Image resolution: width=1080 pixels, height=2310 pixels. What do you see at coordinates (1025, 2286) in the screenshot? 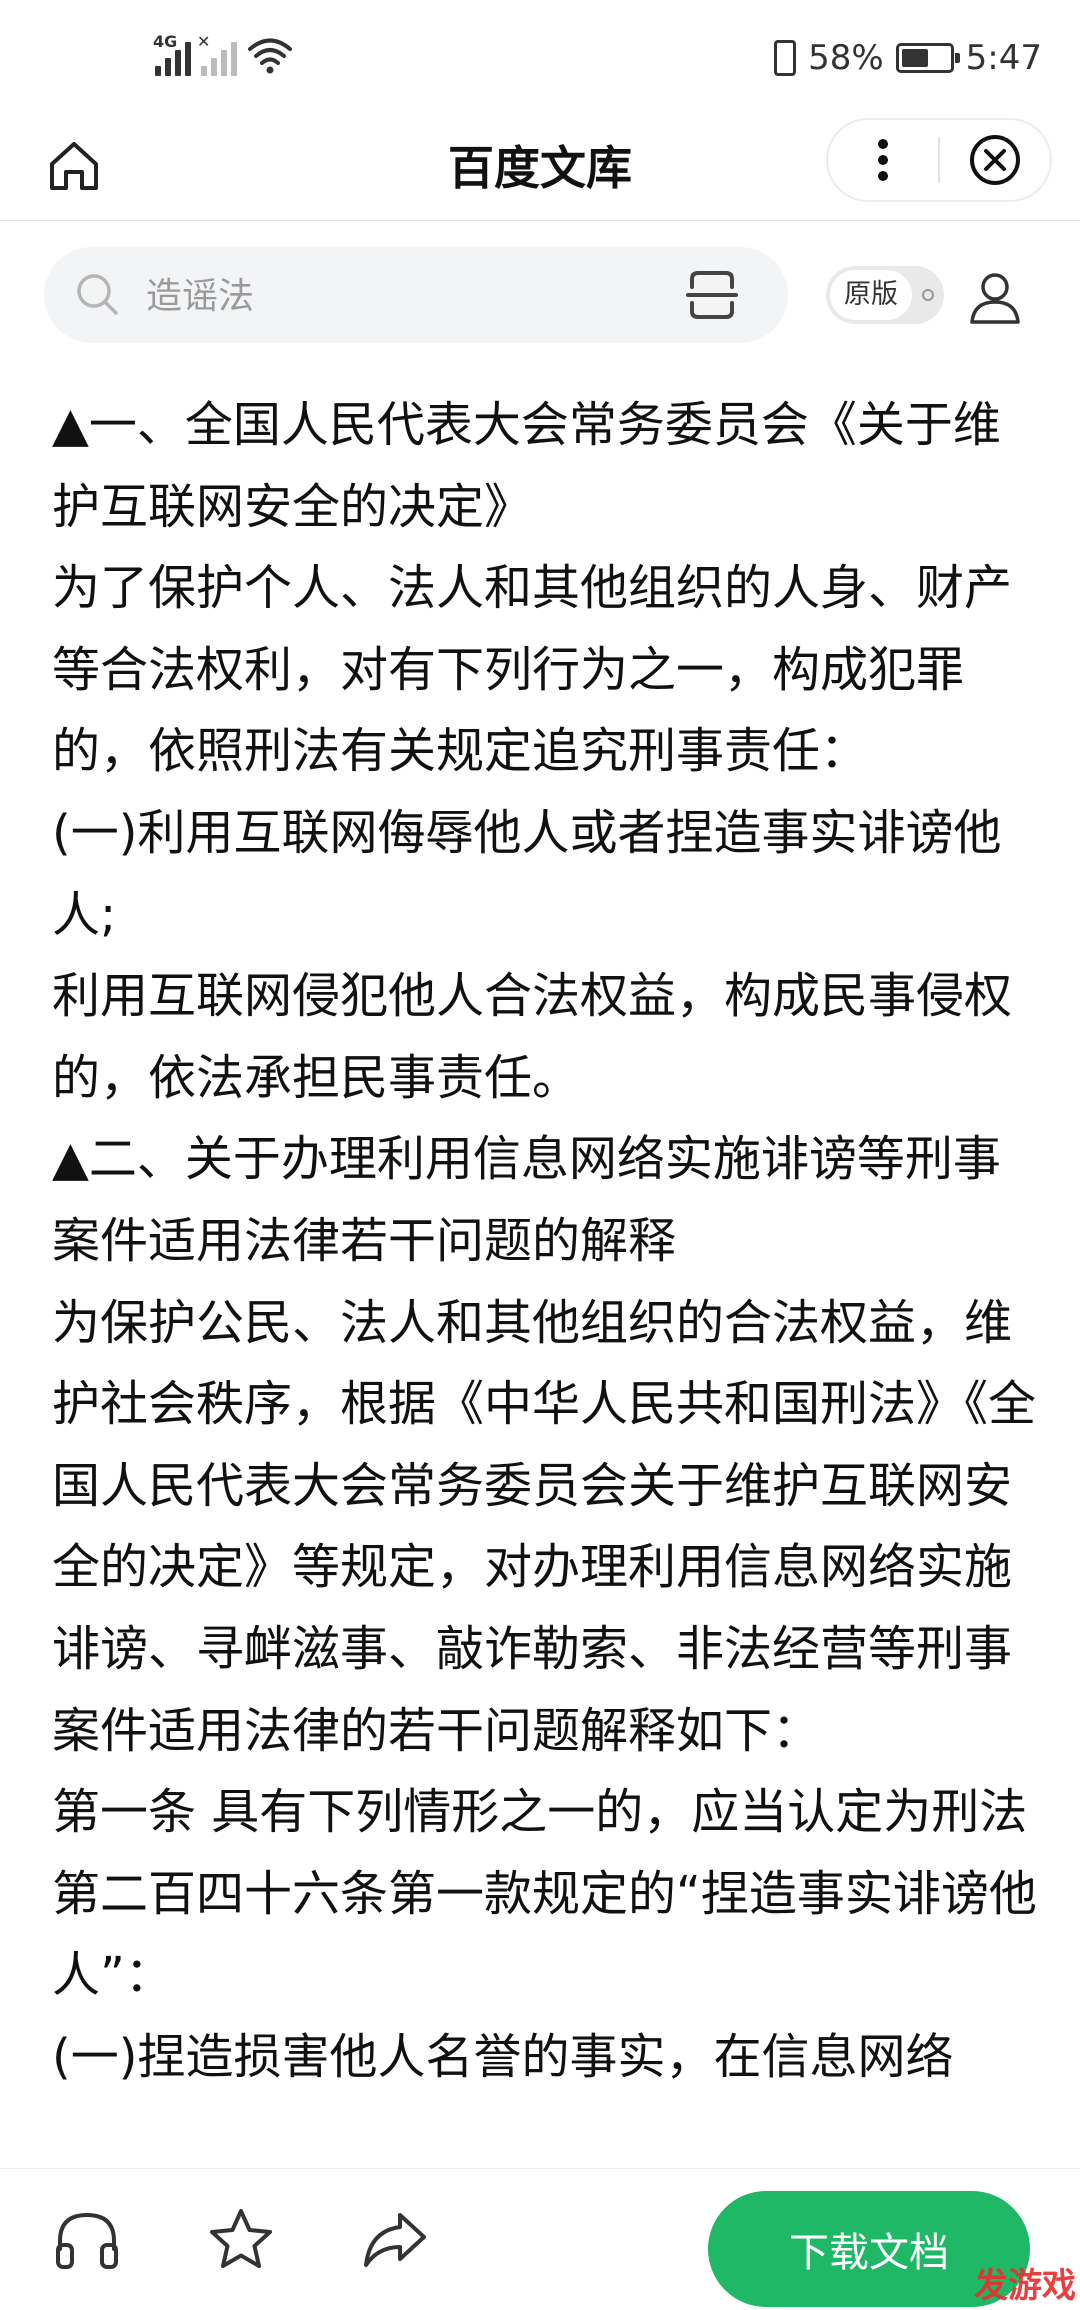
I see `site-watermark: 发游戏` at bounding box center [1025, 2286].